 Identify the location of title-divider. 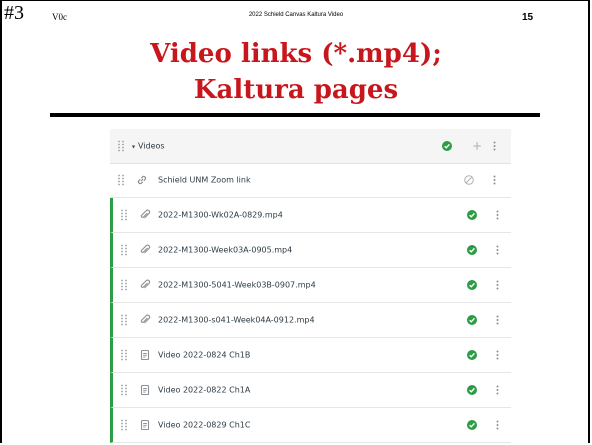
(295, 115).